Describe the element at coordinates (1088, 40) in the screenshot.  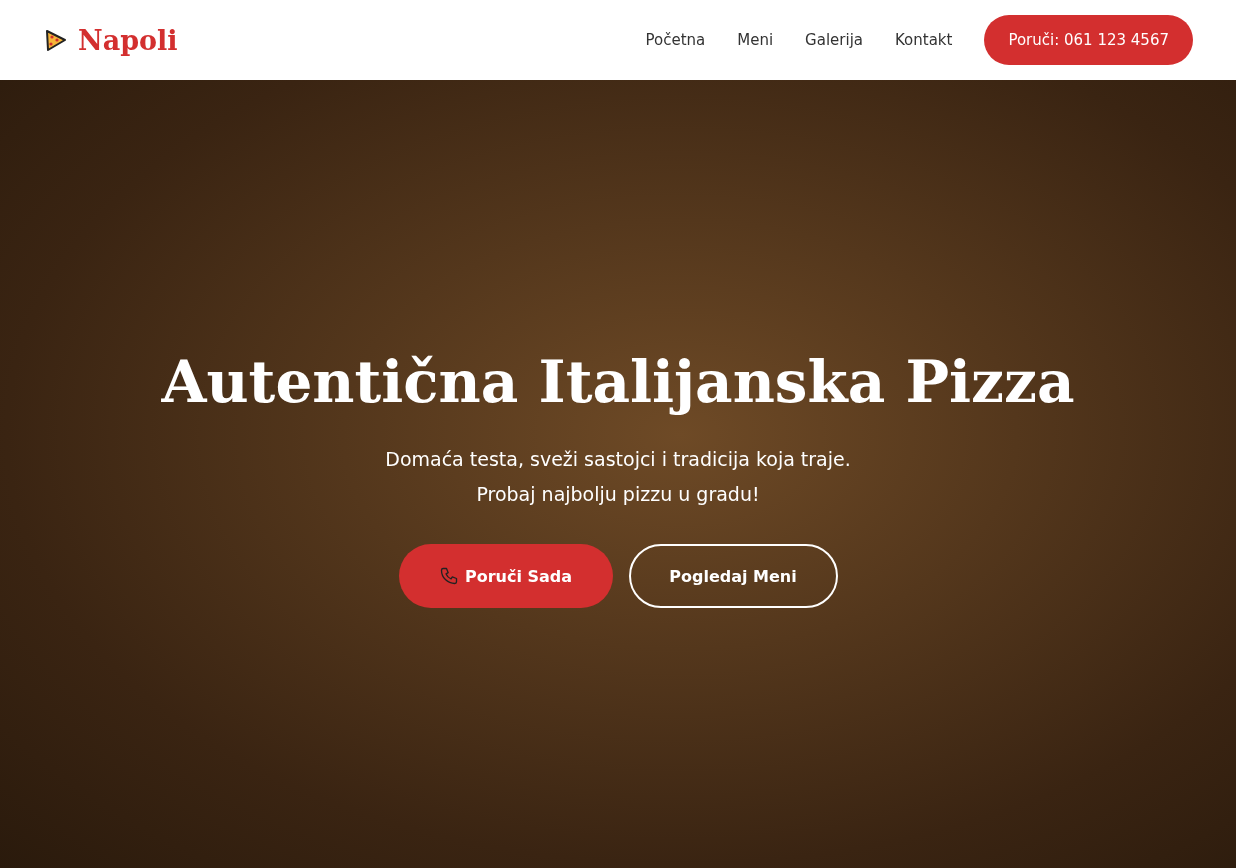
I see `order-phone-button: Poruči: 061 123 4567` at that location.